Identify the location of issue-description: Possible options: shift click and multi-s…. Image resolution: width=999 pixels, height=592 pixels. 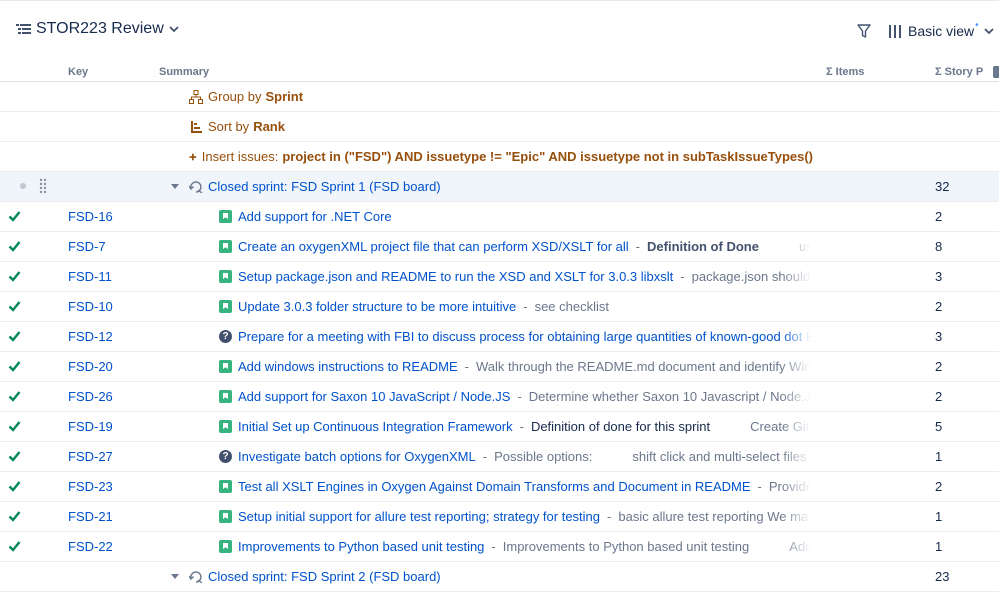
(650, 456).